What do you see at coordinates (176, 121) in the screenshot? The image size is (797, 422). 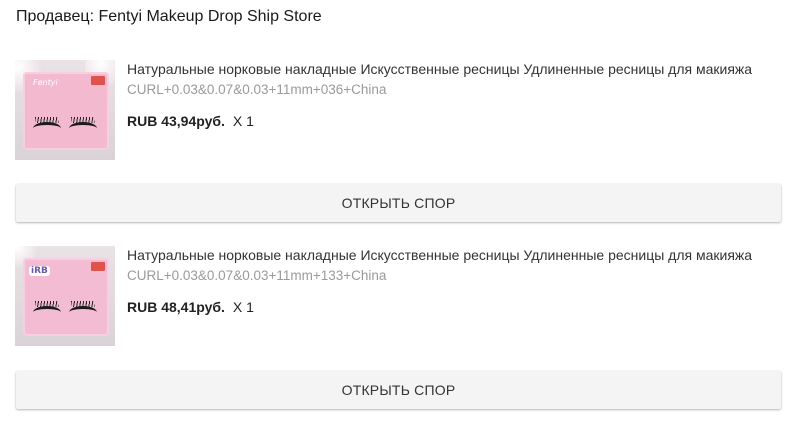 I see `product-price: RUB 43,94руб.` at bounding box center [176, 121].